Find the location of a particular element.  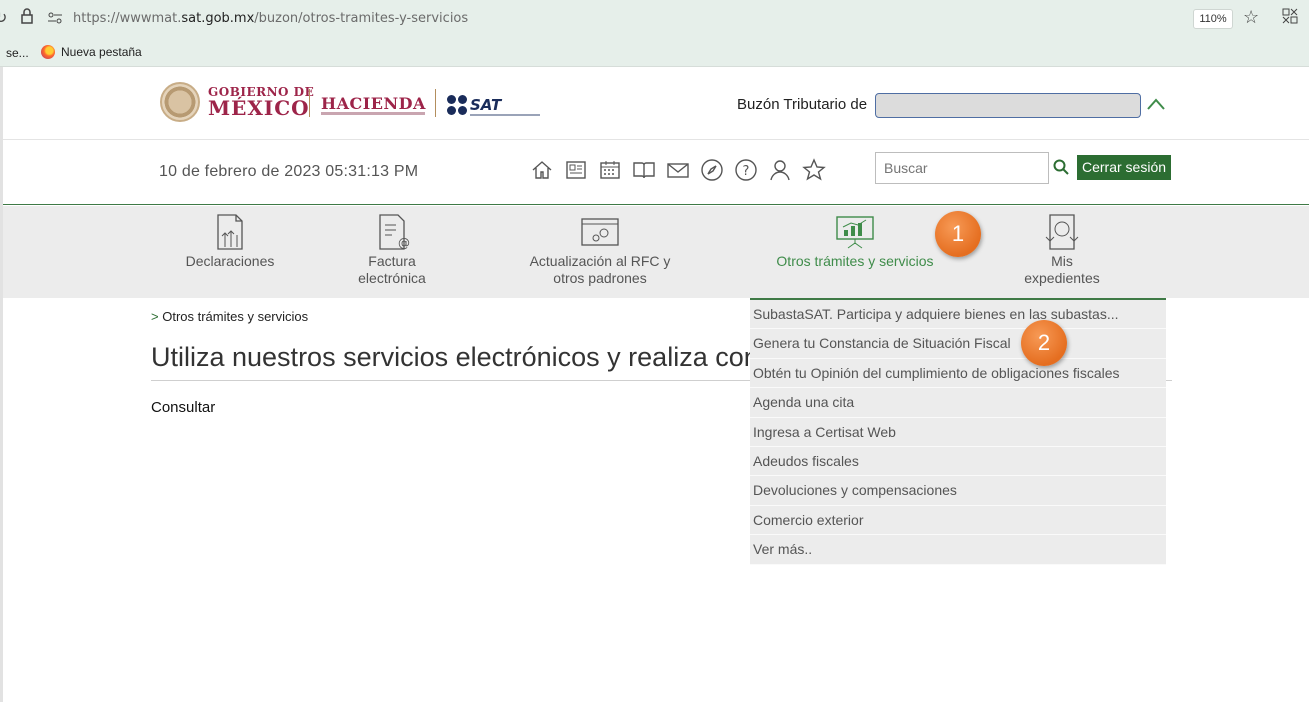

sat-dots-icon is located at coordinates (457, 105).